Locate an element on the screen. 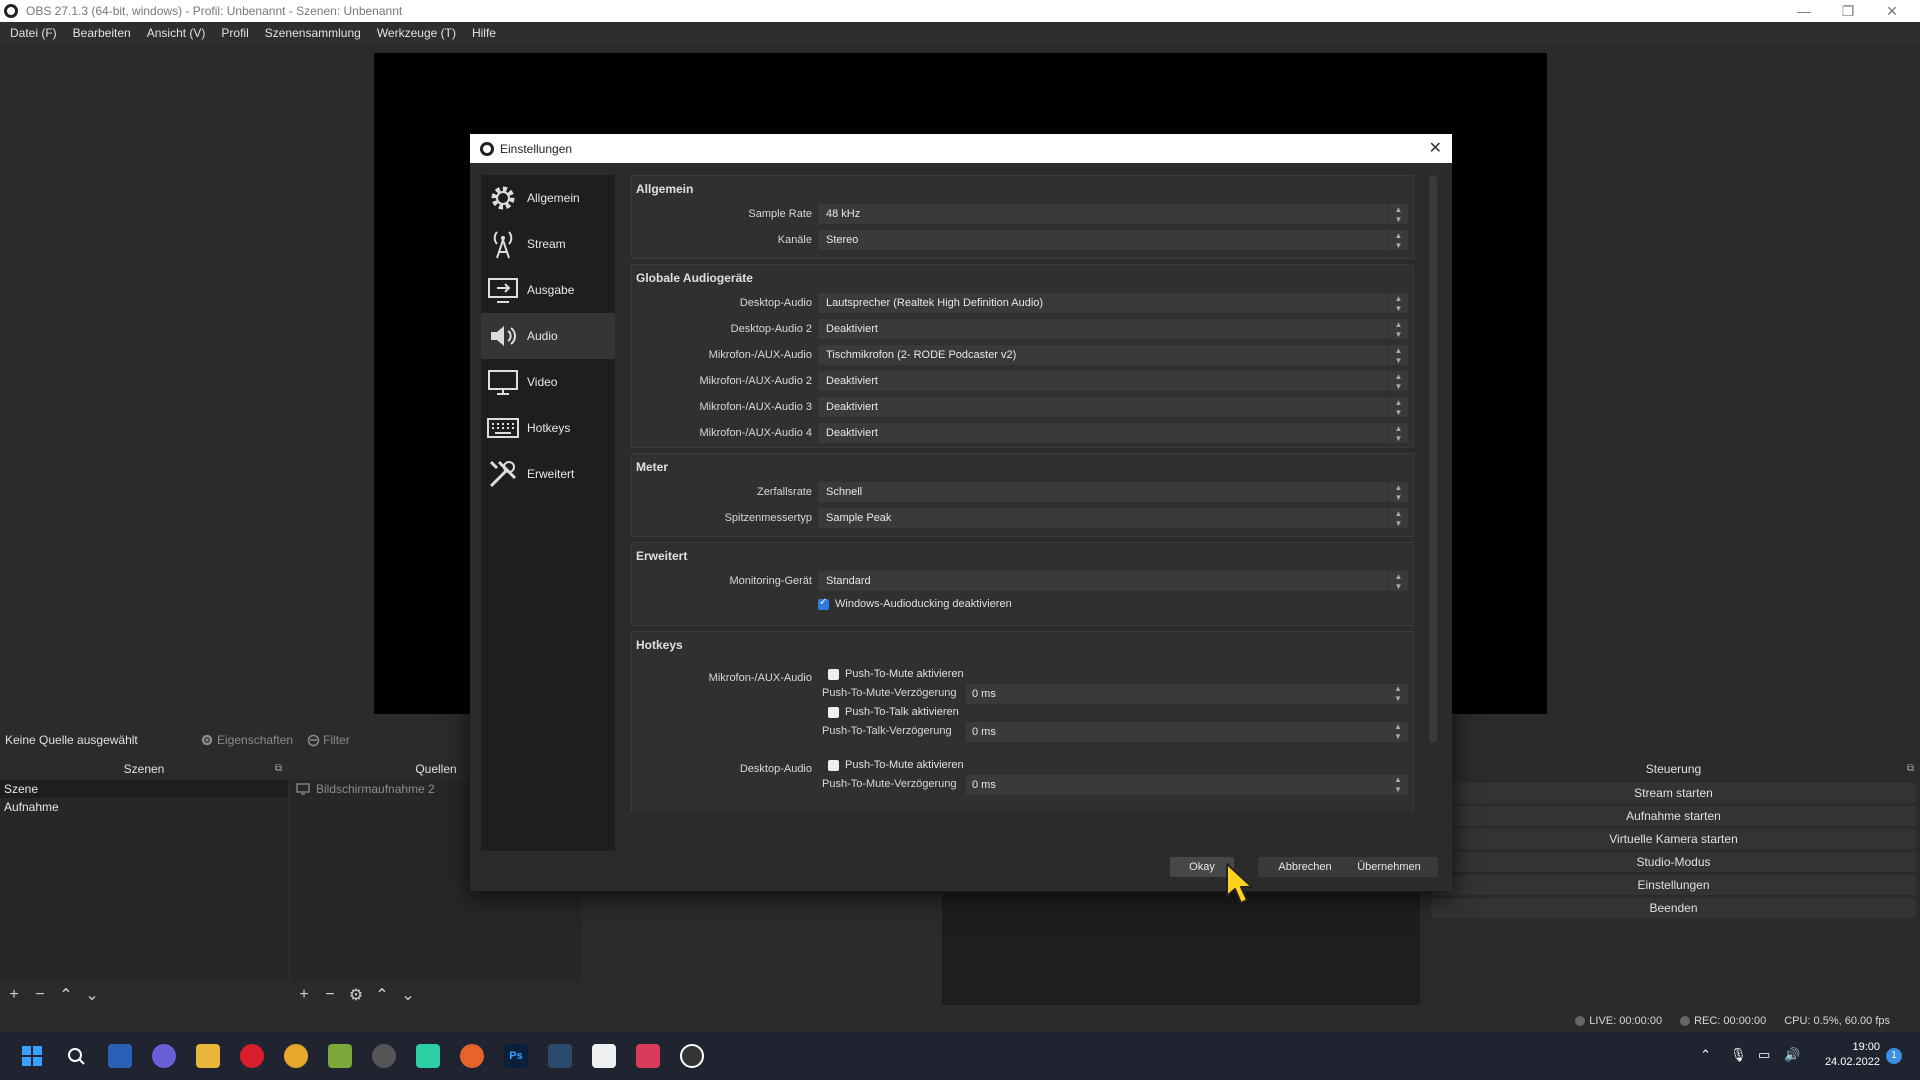 Image resolution: width=1920 pixels, height=1080 pixels. mic-ptt-delay-input: 0 ms ▲ ▼ is located at coordinates (1187, 732).